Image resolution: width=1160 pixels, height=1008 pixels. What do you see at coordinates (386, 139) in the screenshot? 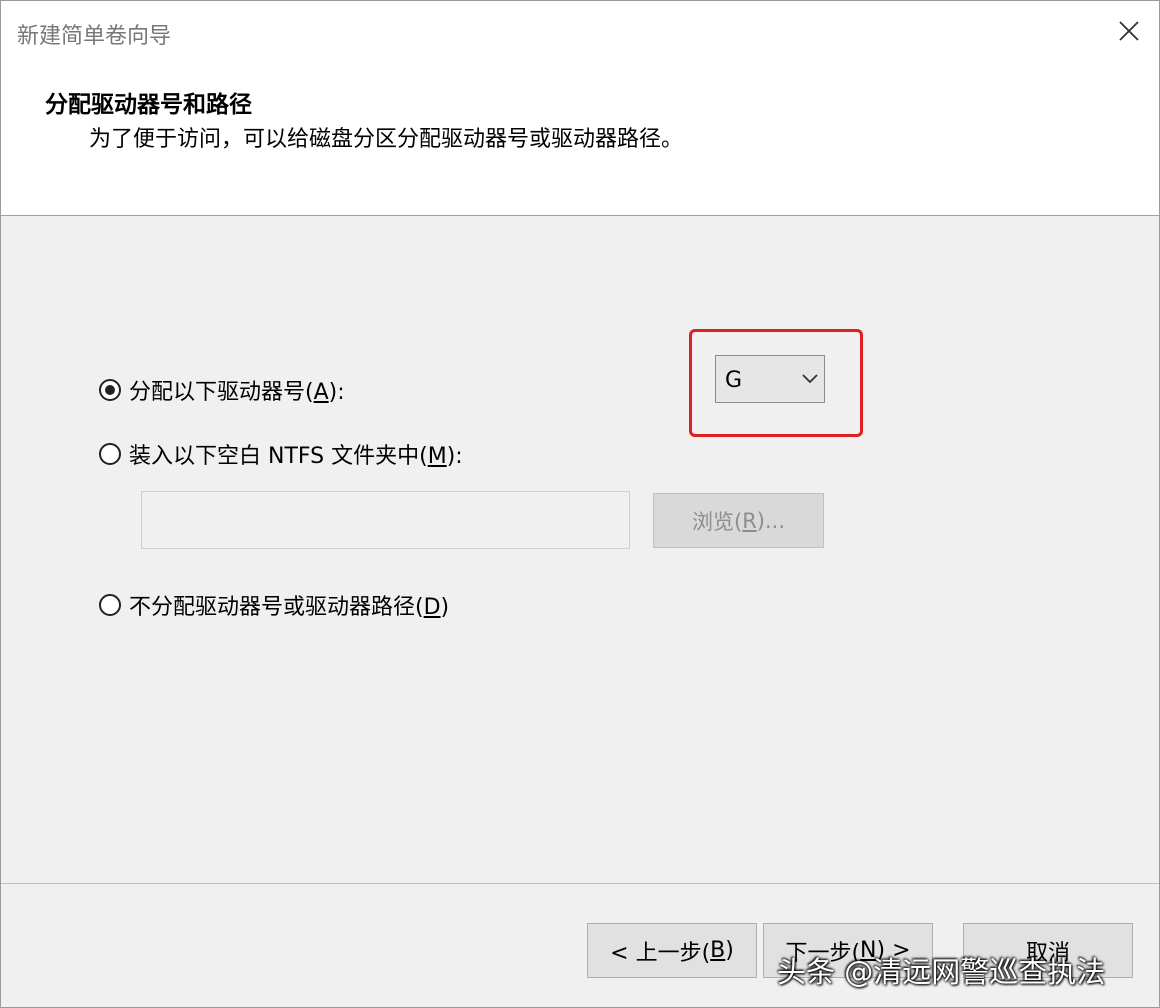
I see `page-subtitle: 为了便于访问，可以给磁盘分区分配驱动器号或驱动器路径。` at bounding box center [386, 139].